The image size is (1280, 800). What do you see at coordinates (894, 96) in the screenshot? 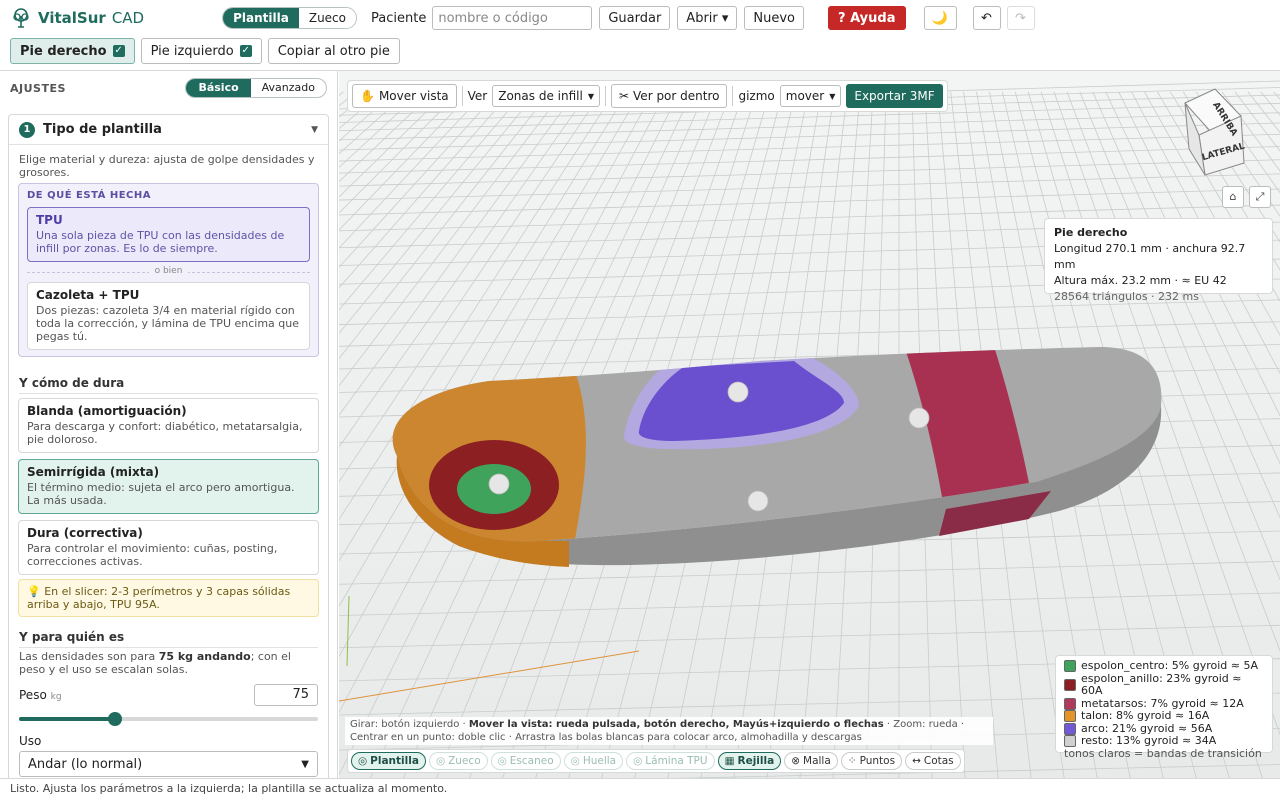
I see `export-3mf-button: Exportar 3MF` at bounding box center [894, 96].